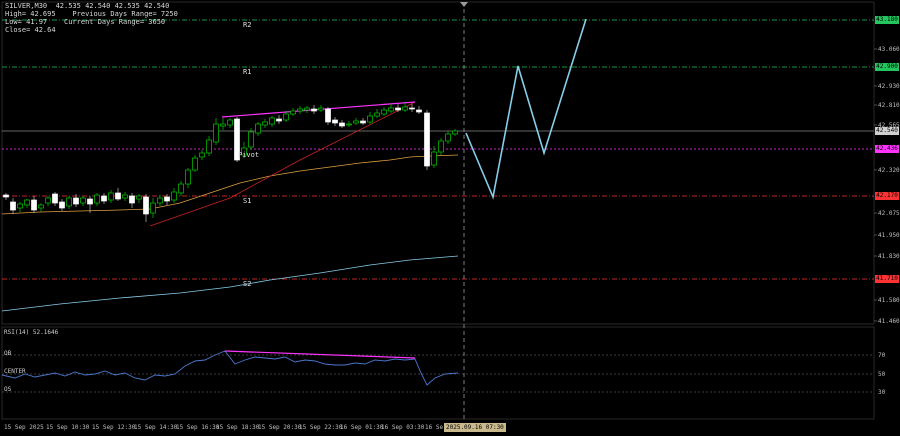 The height and width of the screenshot is (436, 900). Describe the element at coordinates (475, 427) in the screenshot. I see `cursor-time-label: 2025.09.16 07:30` at that location.